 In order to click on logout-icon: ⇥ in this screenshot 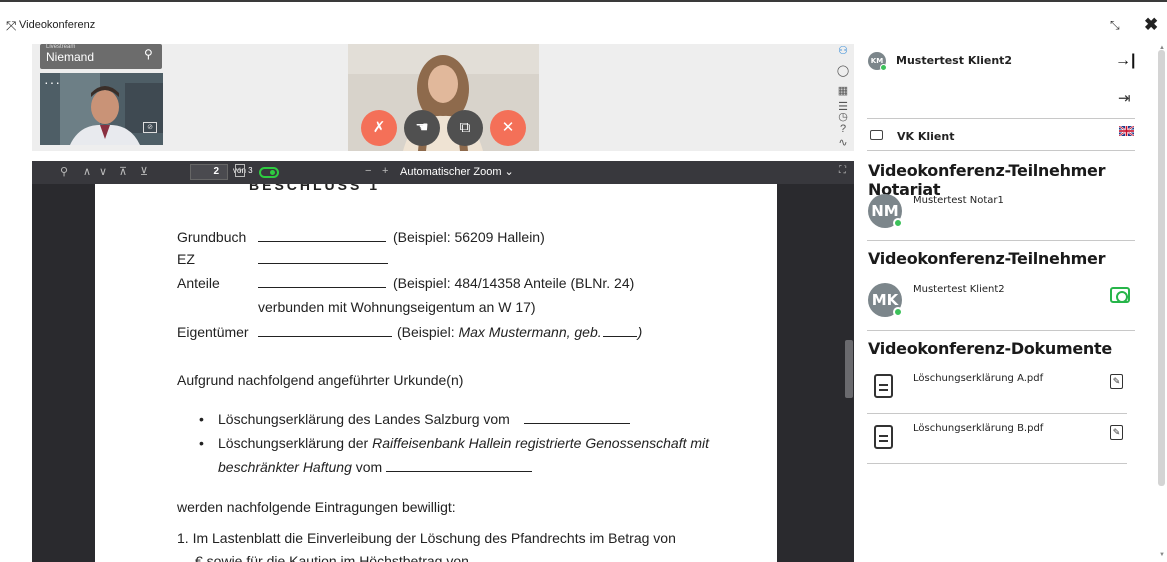, I will do `click(1124, 98)`.